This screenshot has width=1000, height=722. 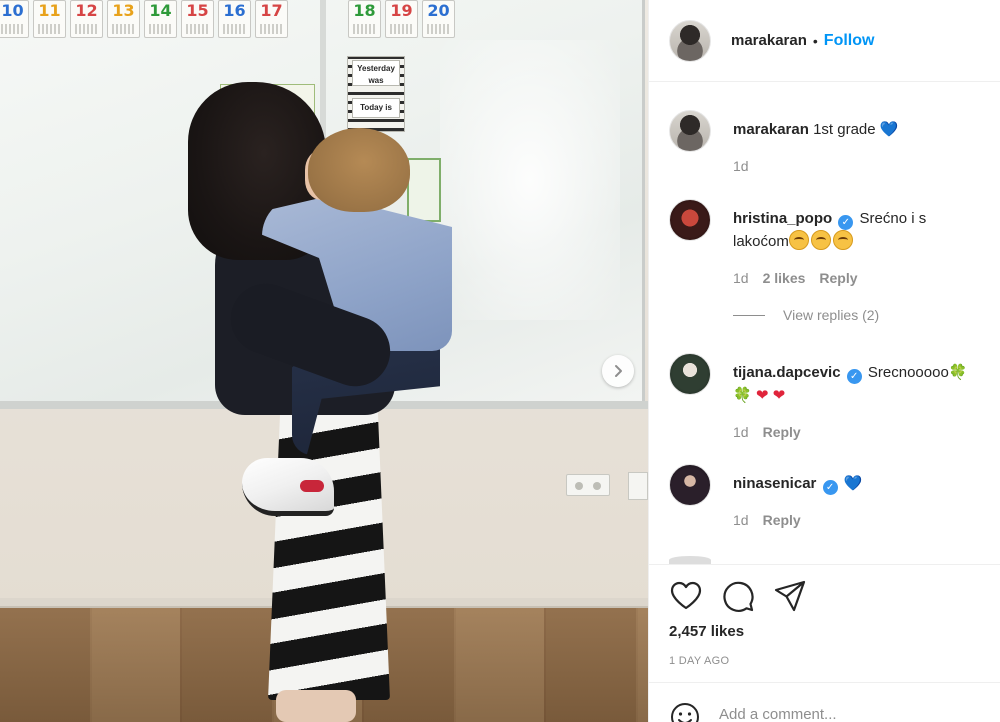 What do you see at coordinates (12, 10) in the screenshot?
I see `number-card-label: 10` at bounding box center [12, 10].